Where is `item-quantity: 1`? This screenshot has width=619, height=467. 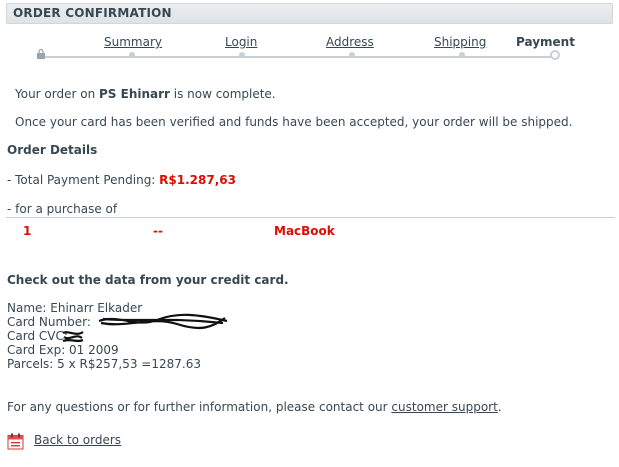 item-quantity: 1 is located at coordinates (27, 231).